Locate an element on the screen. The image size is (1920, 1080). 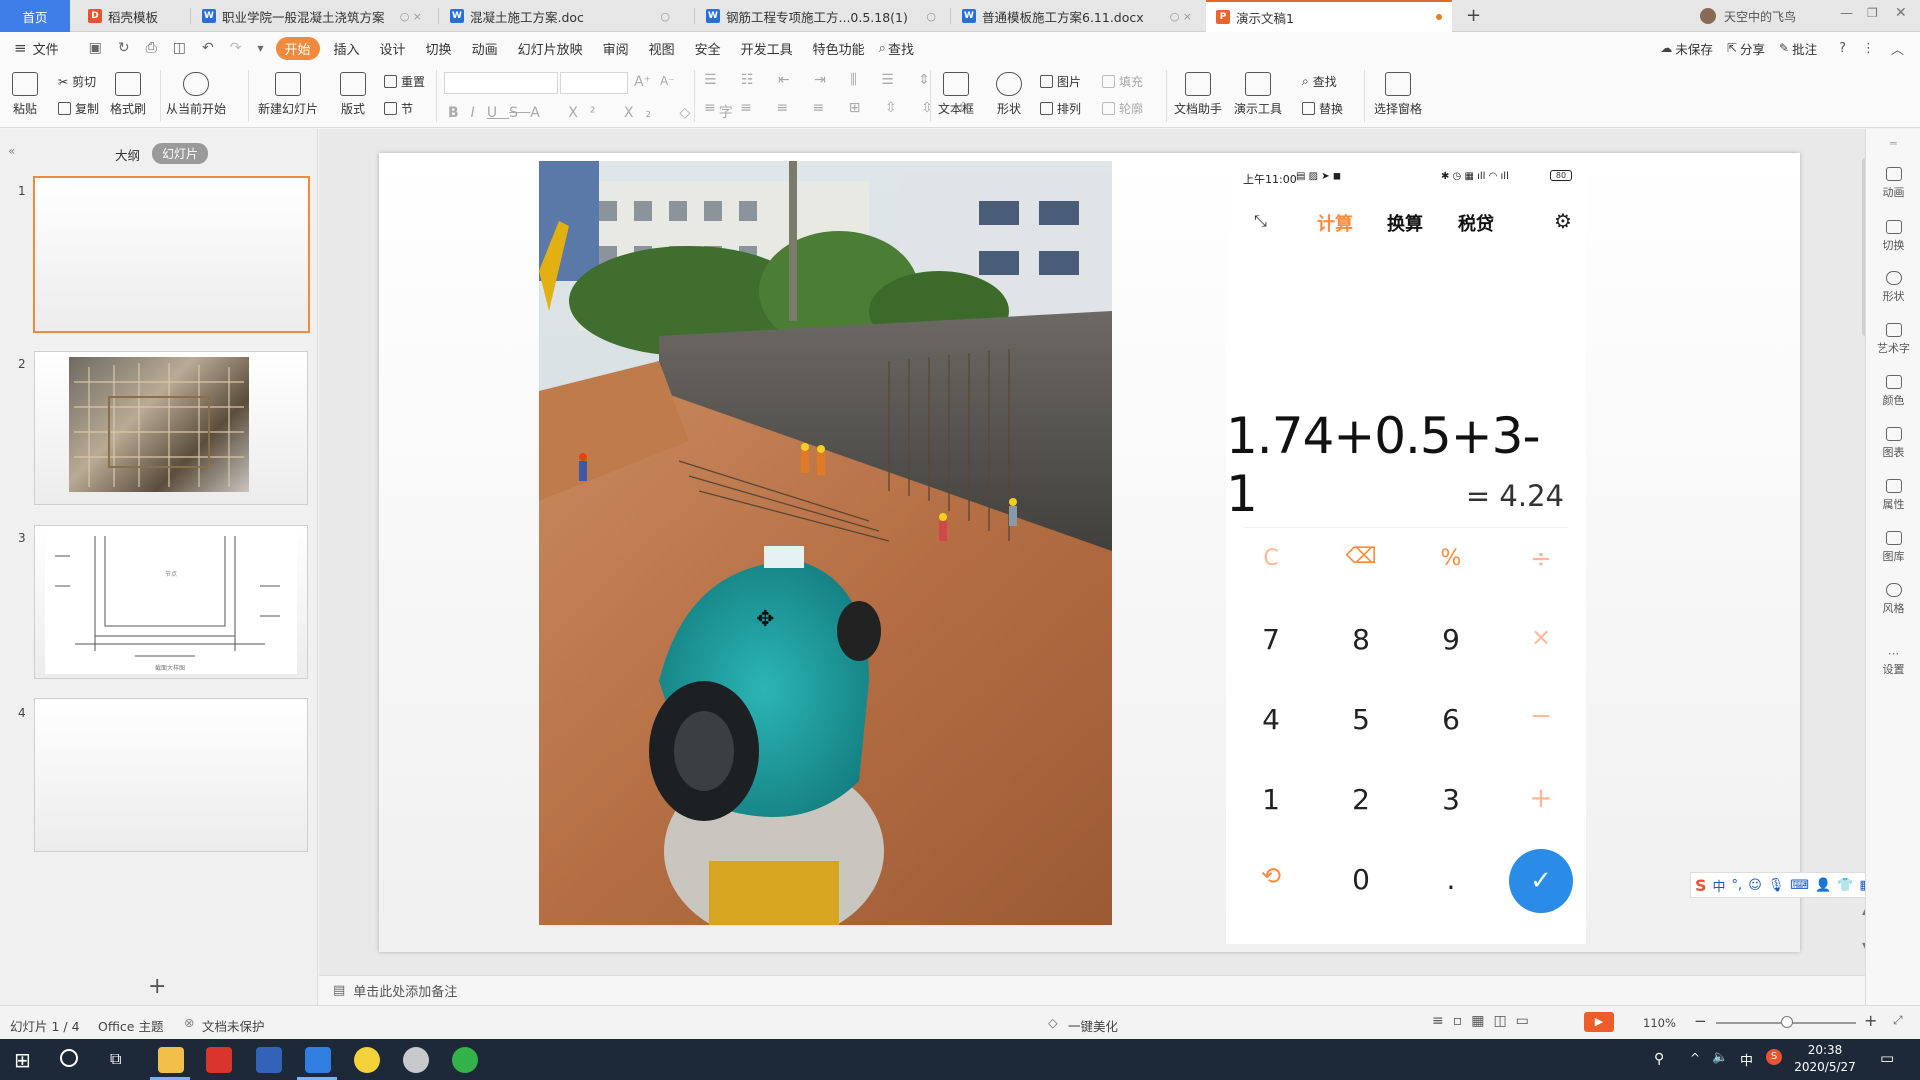
customize-icon: ▾ is located at coordinates (260, 48).